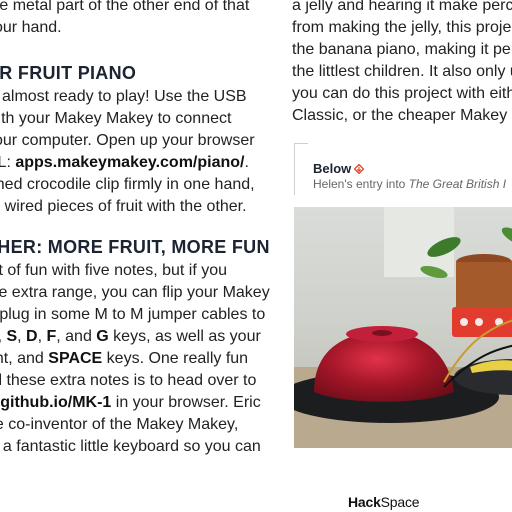  I want to click on body-line: a jelly and hearing it make percu, so click(402, 7).